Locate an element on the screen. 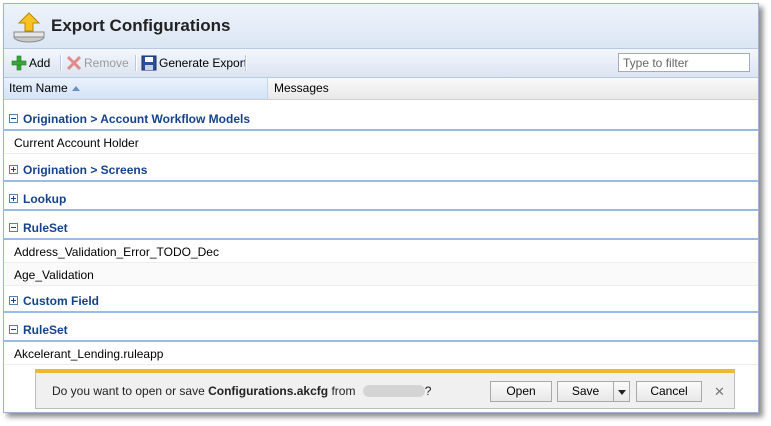 The image size is (771, 426). table-row: Current Account Holder is located at coordinates (381, 142).